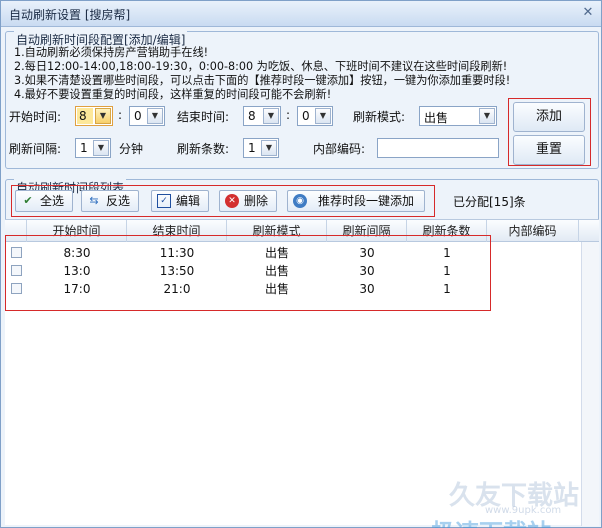 Image resolution: width=602 pixels, height=528 pixels. What do you see at coordinates (436, 118) in the screenshot?
I see `mode-value: 出售` at bounding box center [436, 118].